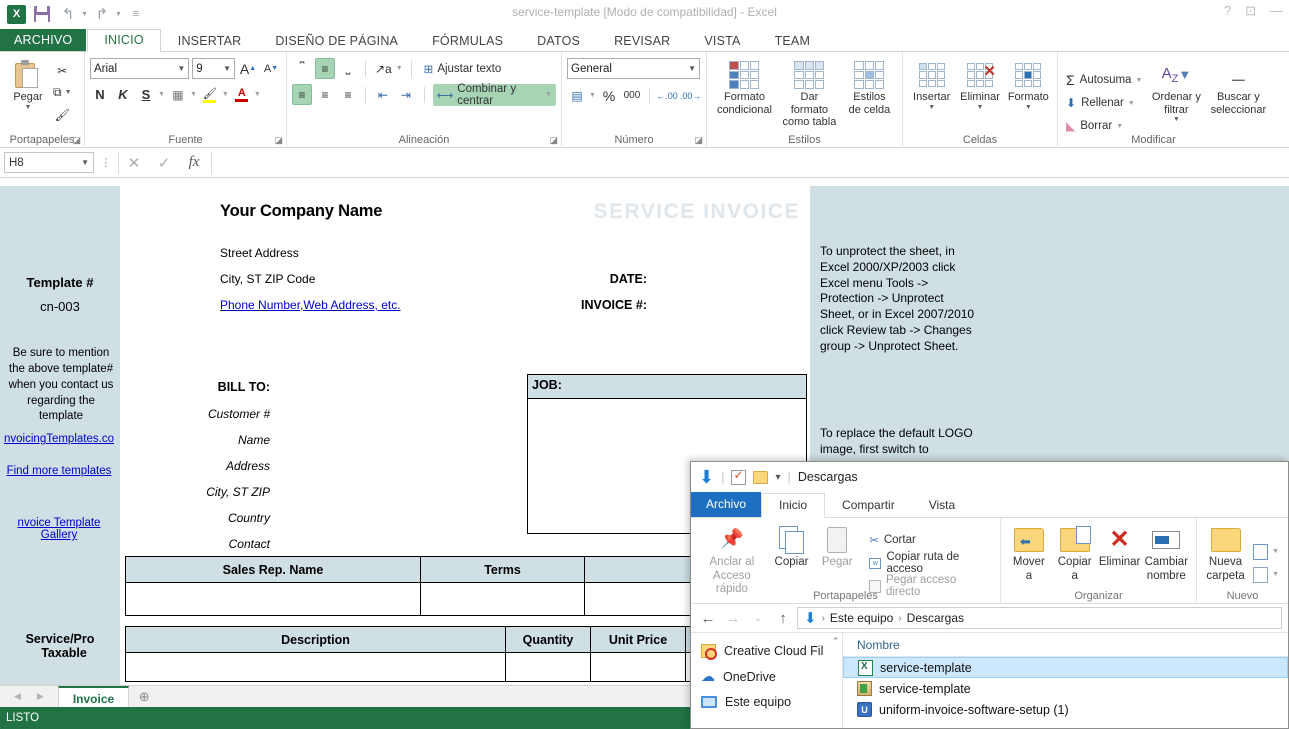  What do you see at coordinates (777, 477) in the screenshot?
I see `customize-qat-icon: ▾` at bounding box center [777, 477].